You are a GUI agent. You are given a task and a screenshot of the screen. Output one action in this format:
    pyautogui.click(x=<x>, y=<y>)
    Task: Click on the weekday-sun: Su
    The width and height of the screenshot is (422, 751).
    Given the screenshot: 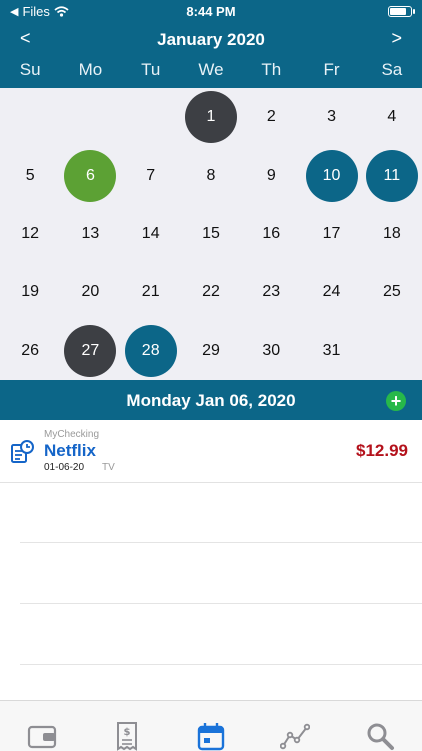 What is the action you would take?
    pyautogui.click(x=30, y=69)
    